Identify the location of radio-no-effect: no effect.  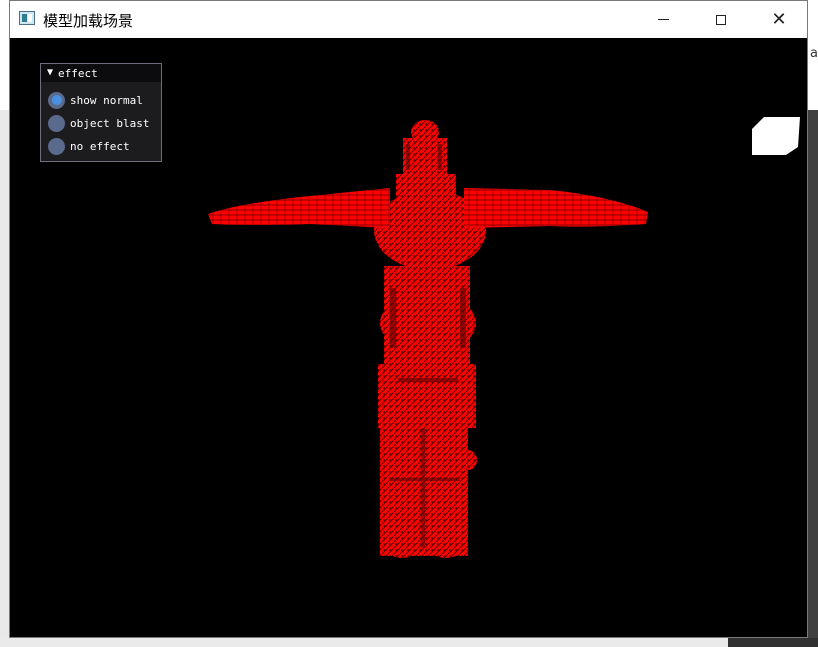
(89, 146).